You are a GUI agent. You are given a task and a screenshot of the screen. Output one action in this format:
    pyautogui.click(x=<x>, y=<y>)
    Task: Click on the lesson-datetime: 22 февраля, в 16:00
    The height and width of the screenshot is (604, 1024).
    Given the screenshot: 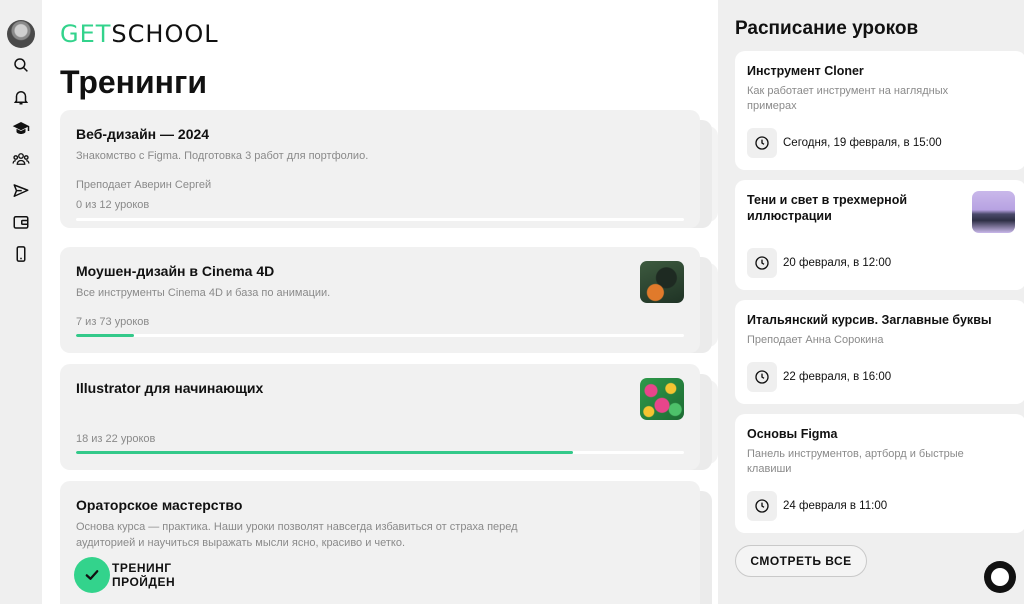 What is the action you would take?
    pyautogui.click(x=837, y=377)
    